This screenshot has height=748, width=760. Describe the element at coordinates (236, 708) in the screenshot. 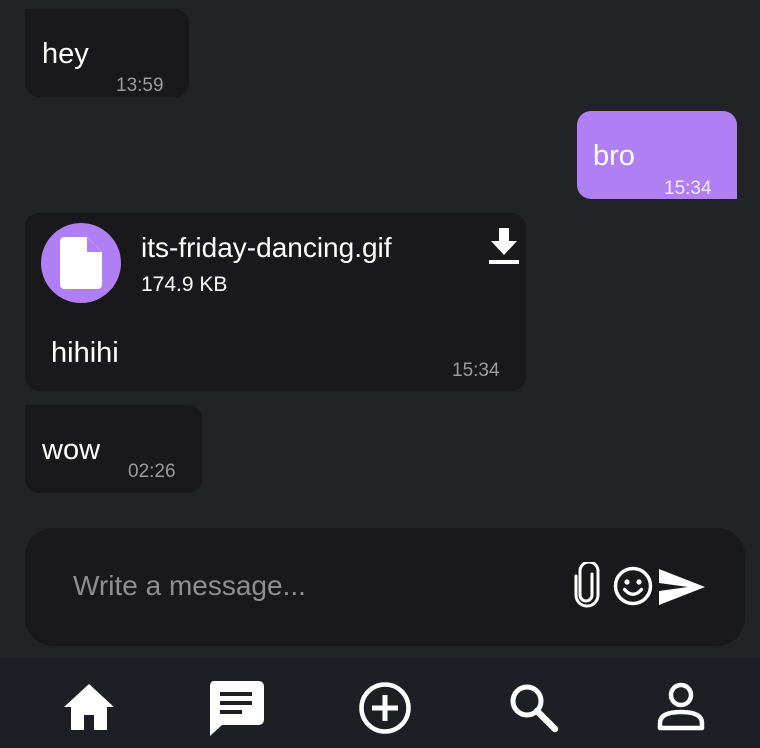

I see `chat-icon` at that location.